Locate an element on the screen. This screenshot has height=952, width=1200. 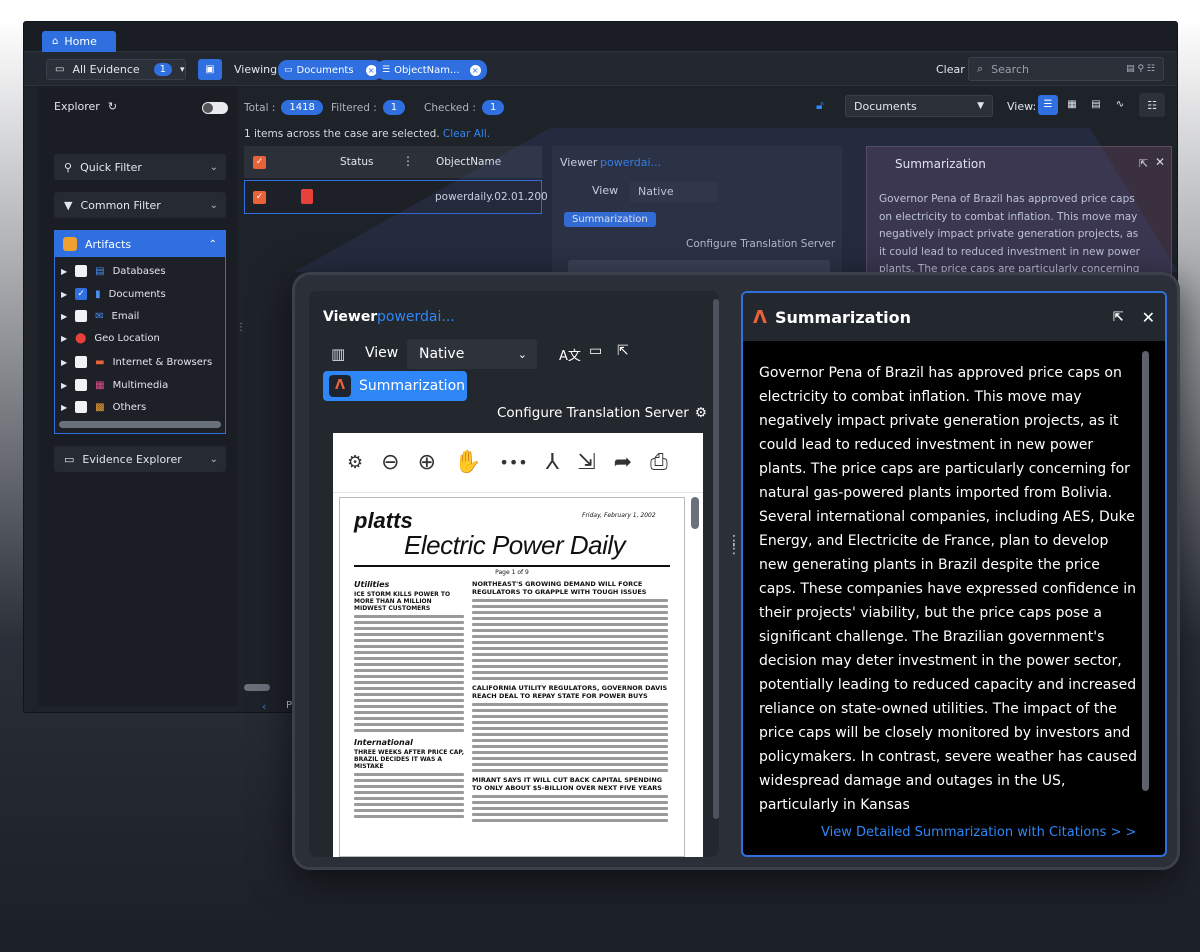
view-label: View: is located at coordinates (1022, 106).